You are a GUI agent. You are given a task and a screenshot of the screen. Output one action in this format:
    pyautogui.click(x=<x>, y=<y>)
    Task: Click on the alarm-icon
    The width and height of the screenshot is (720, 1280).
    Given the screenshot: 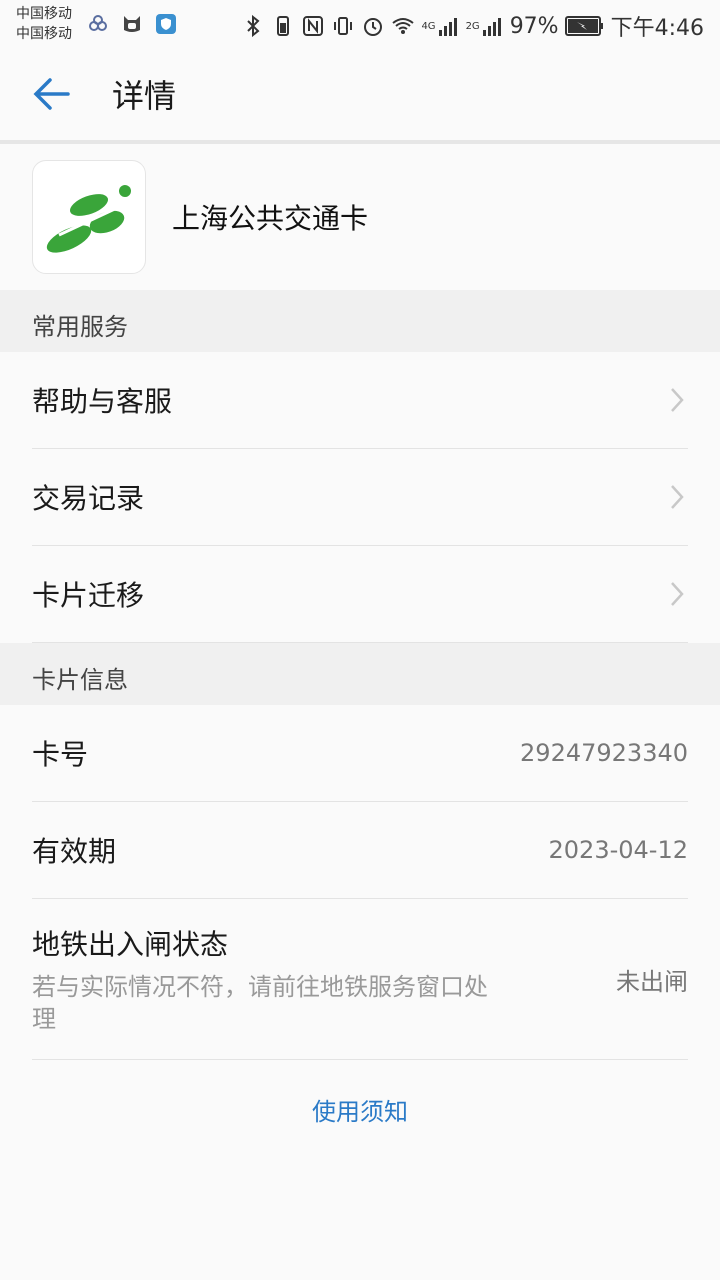 What is the action you would take?
    pyautogui.click(x=373, y=27)
    